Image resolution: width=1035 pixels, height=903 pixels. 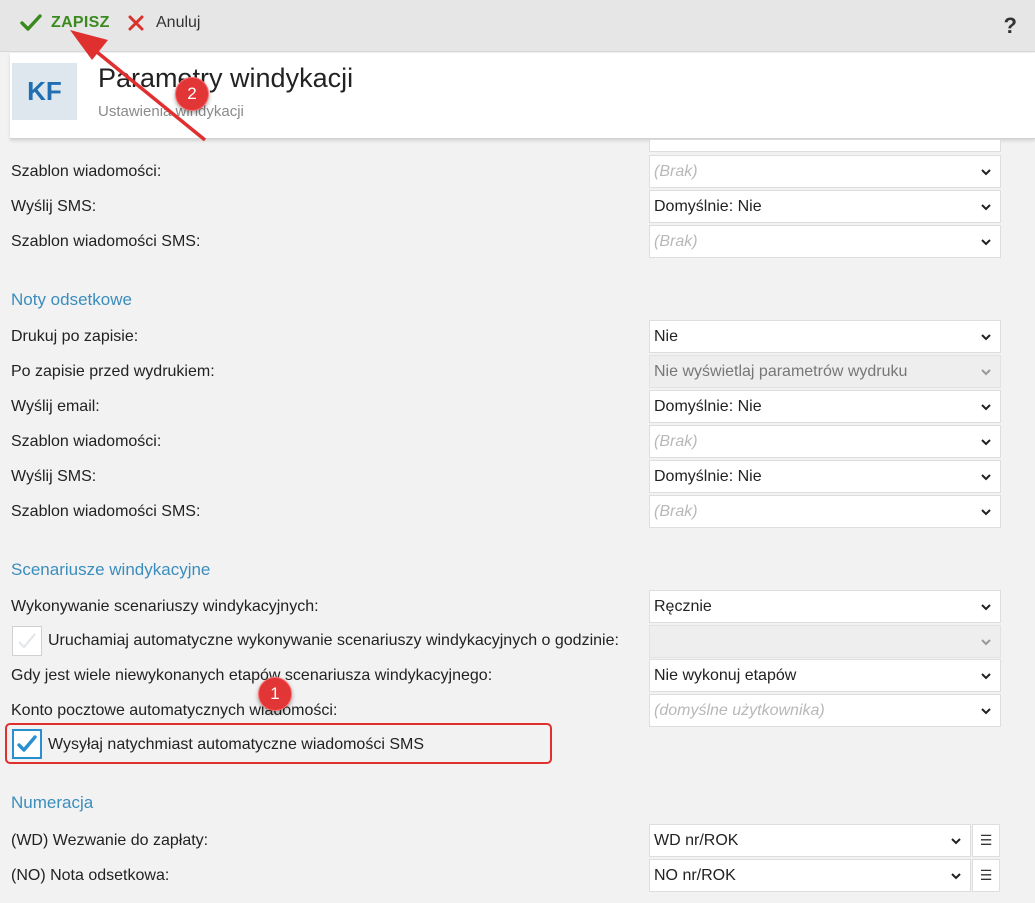 I want to click on cancel-button: Anuluj, so click(x=163, y=23).